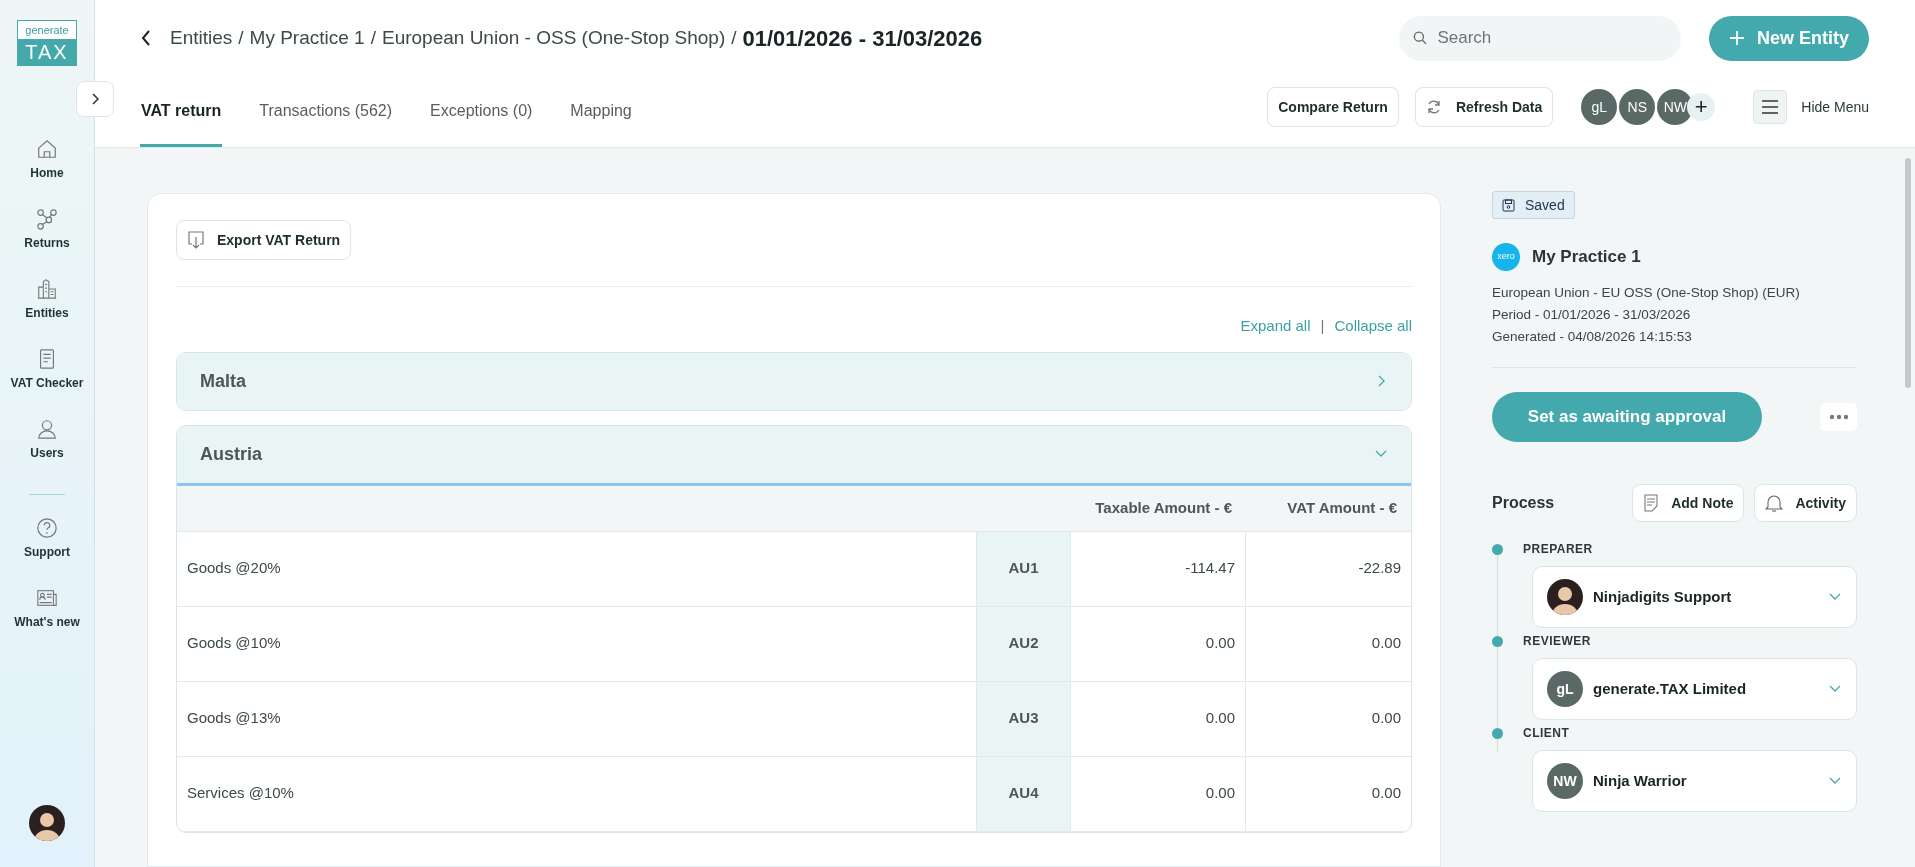 This screenshot has width=1915, height=867. What do you see at coordinates (1774, 503) in the screenshot?
I see `bell-icon` at bounding box center [1774, 503].